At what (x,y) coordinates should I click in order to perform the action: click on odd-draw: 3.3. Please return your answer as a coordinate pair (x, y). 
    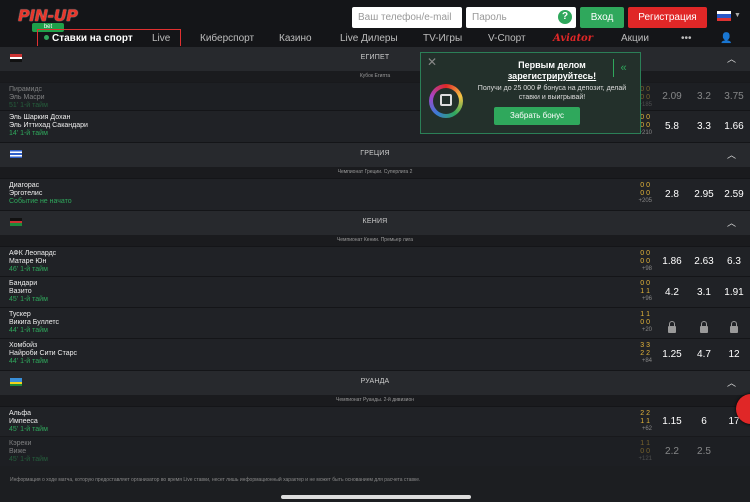
    Looking at the image, I should click on (704, 126).